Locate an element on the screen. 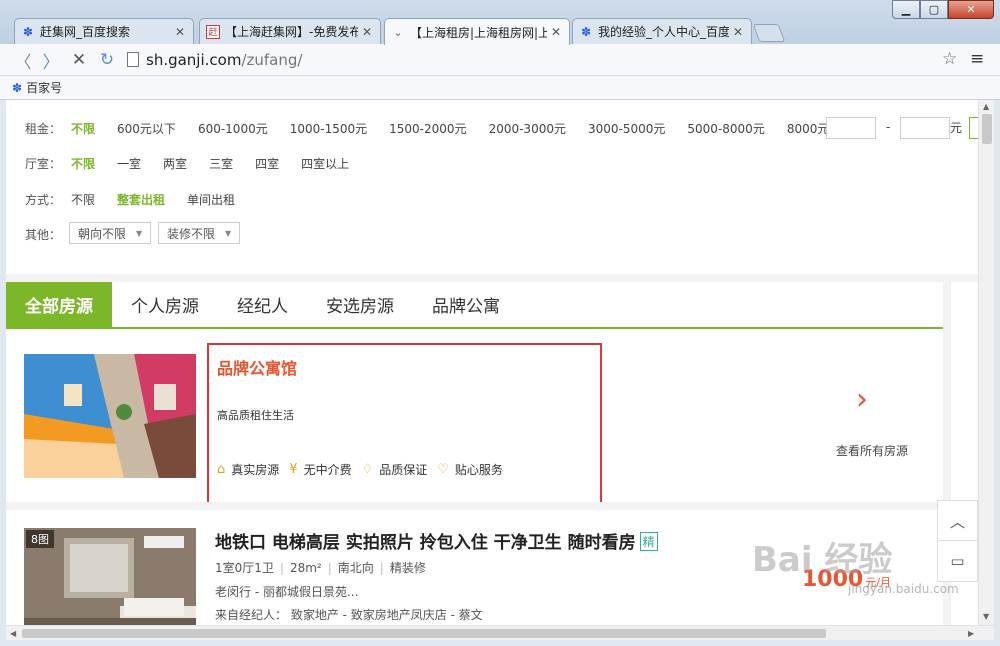  rooms-option: 不限 is located at coordinates (83, 163).